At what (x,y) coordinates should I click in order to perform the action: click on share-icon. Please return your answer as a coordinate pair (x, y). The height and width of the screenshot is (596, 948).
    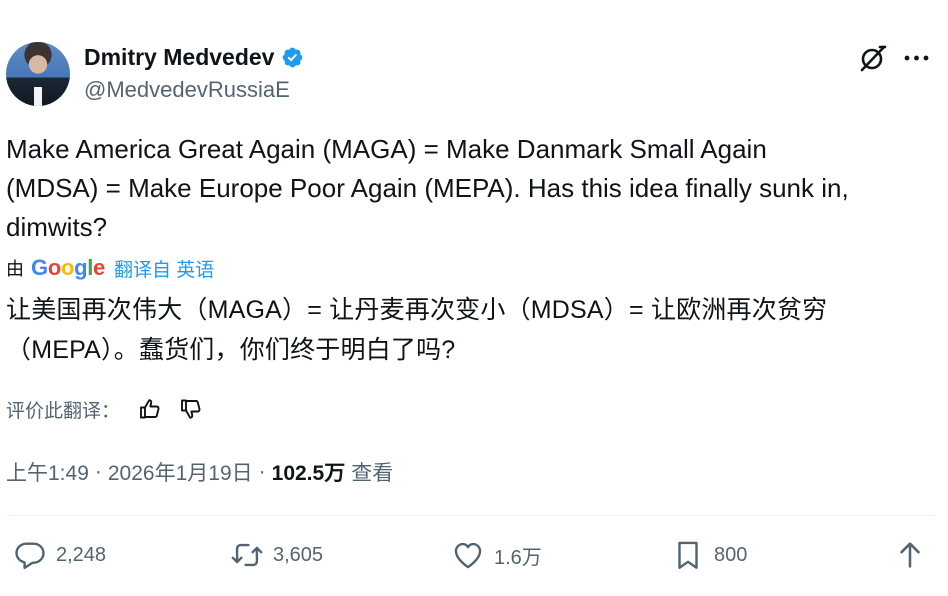
    Looking at the image, I should click on (910, 555).